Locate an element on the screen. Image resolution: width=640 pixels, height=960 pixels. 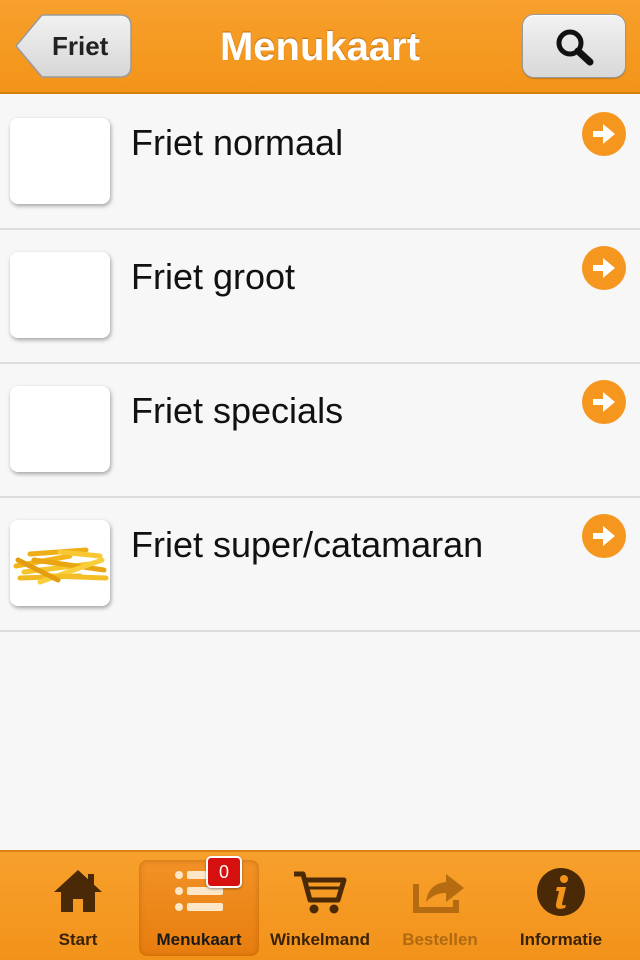
list-item: Friet specials is located at coordinates (320, 431).